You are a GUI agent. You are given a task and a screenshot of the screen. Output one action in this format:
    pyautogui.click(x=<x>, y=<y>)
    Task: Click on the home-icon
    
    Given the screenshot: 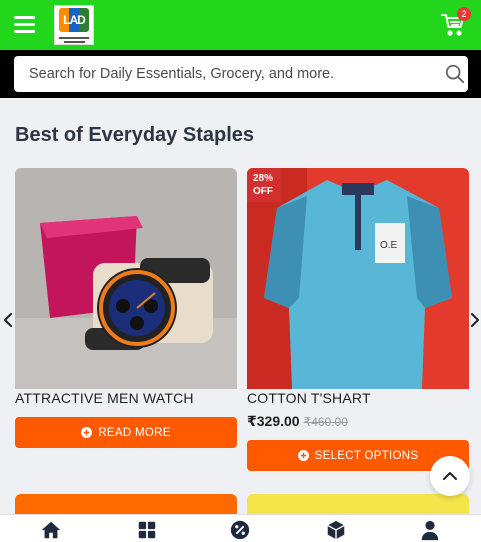 What is the action you would take?
    pyautogui.click(x=51, y=530)
    